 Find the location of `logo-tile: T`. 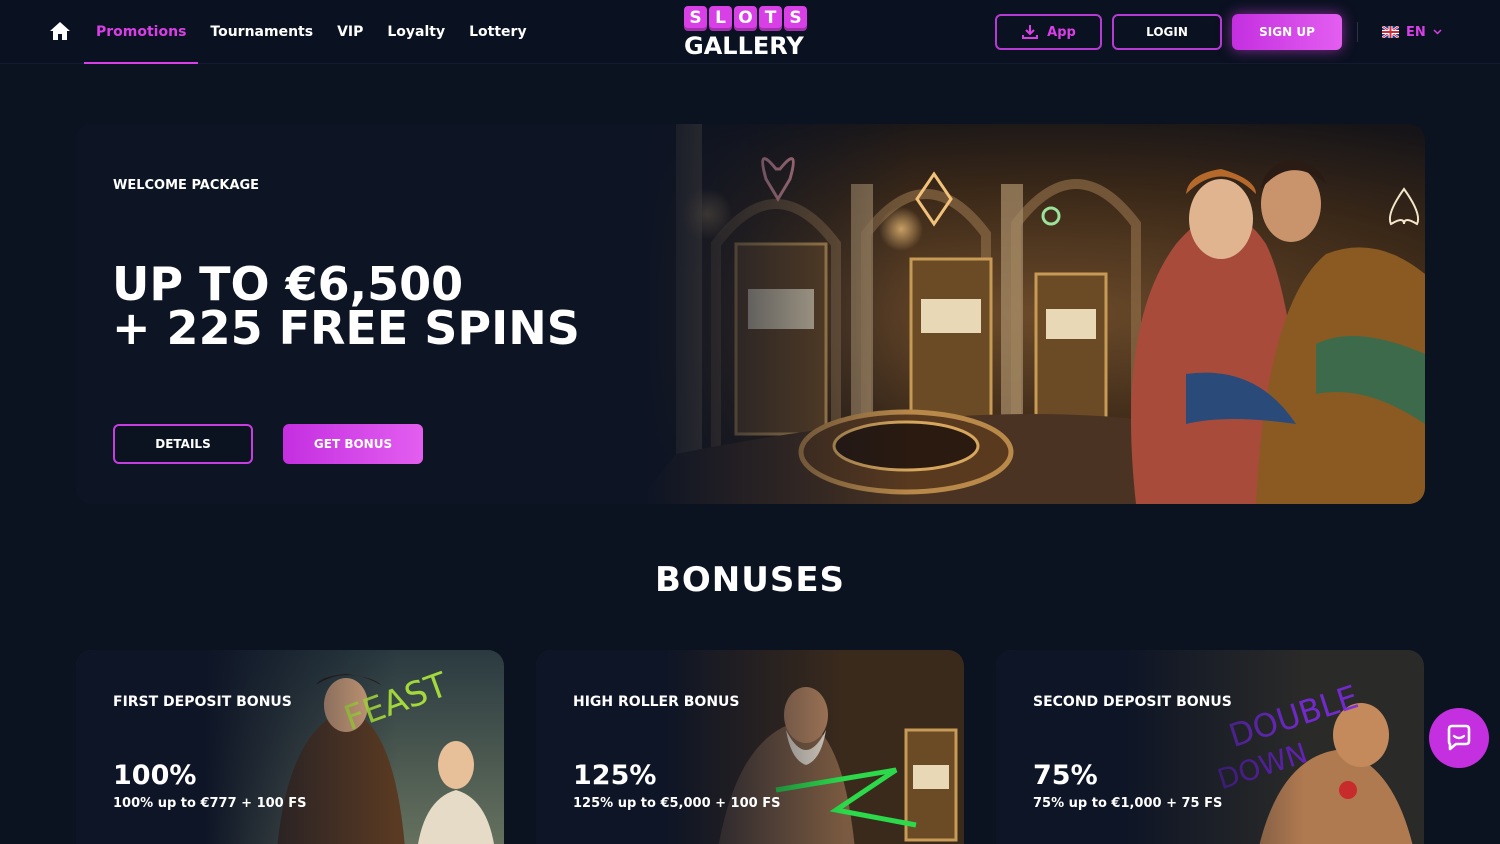

logo-tile: T is located at coordinates (770, 18).